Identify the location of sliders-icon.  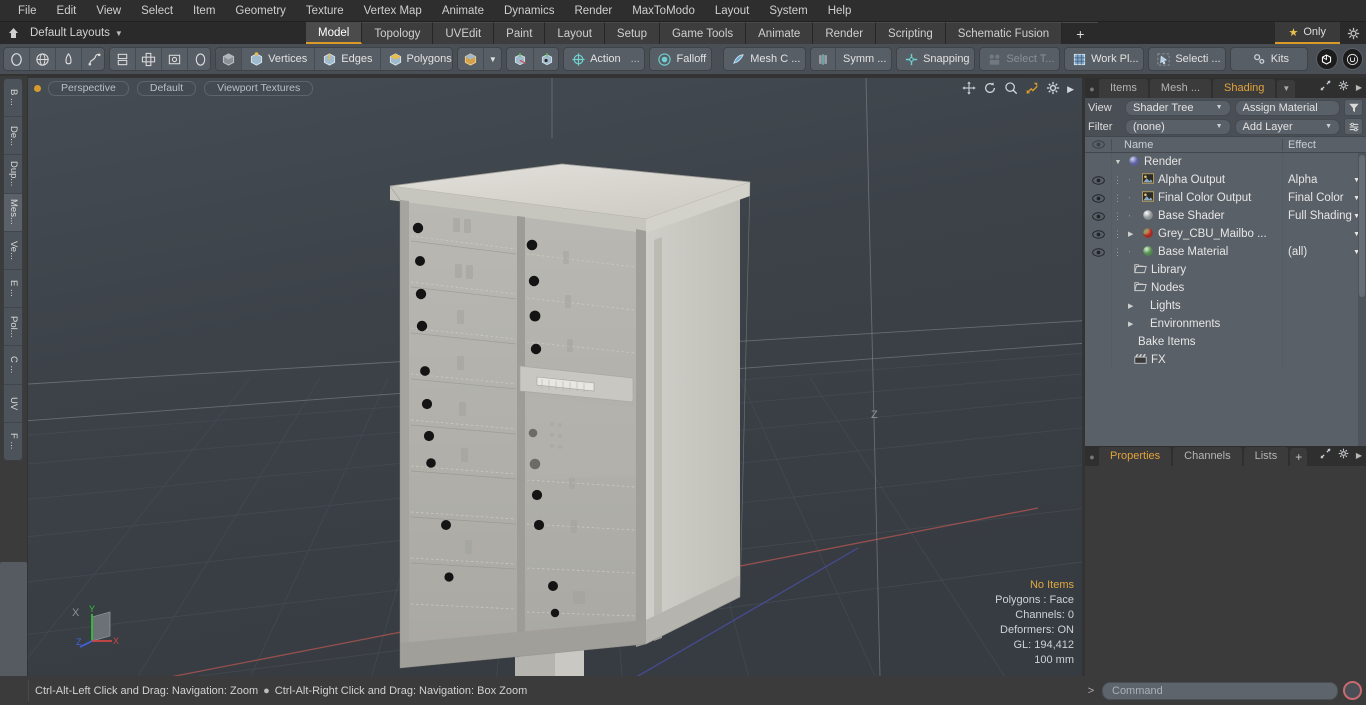
(1353, 126).